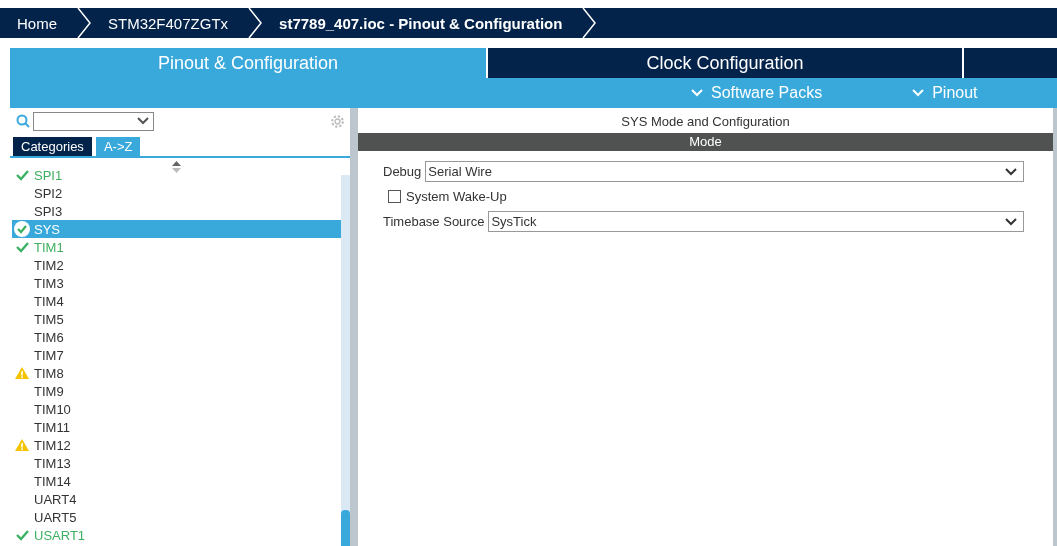  I want to click on dropdown-field: SysTick, so click(756, 221).